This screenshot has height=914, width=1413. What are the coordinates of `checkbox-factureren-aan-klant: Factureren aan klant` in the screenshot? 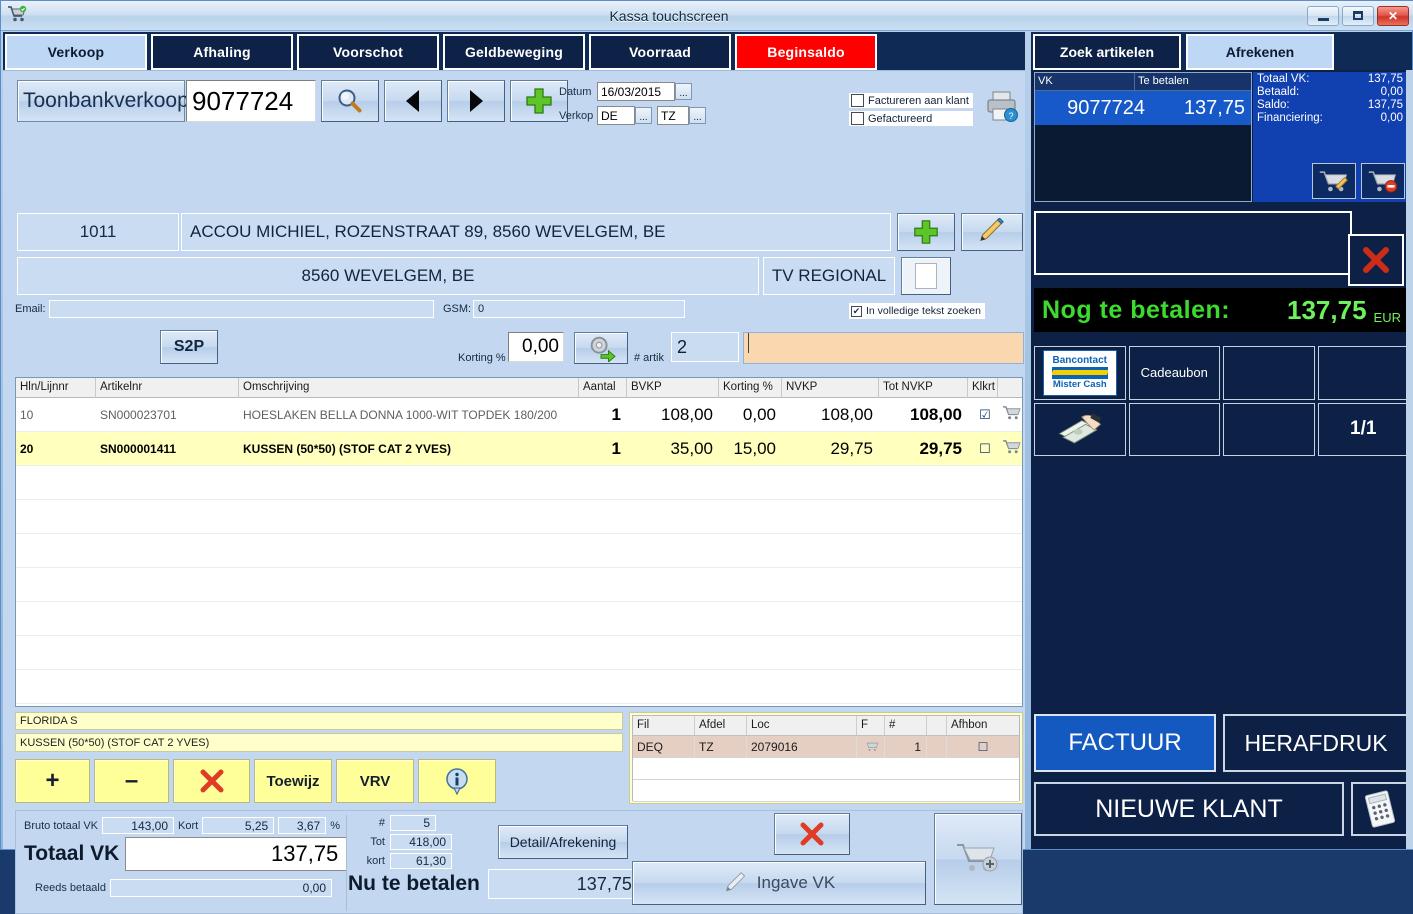 It's located at (911, 100).